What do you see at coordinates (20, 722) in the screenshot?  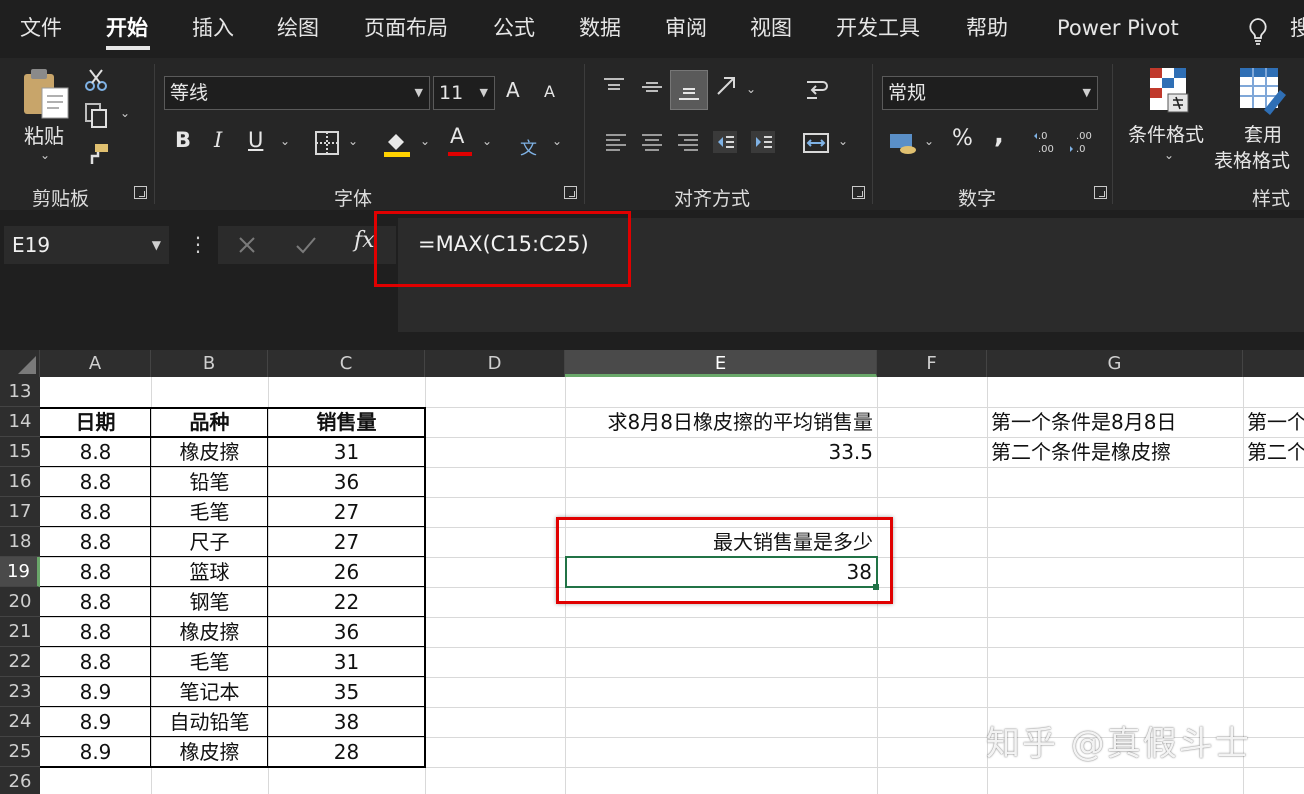 I see `row-header-24: 24` at bounding box center [20, 722].